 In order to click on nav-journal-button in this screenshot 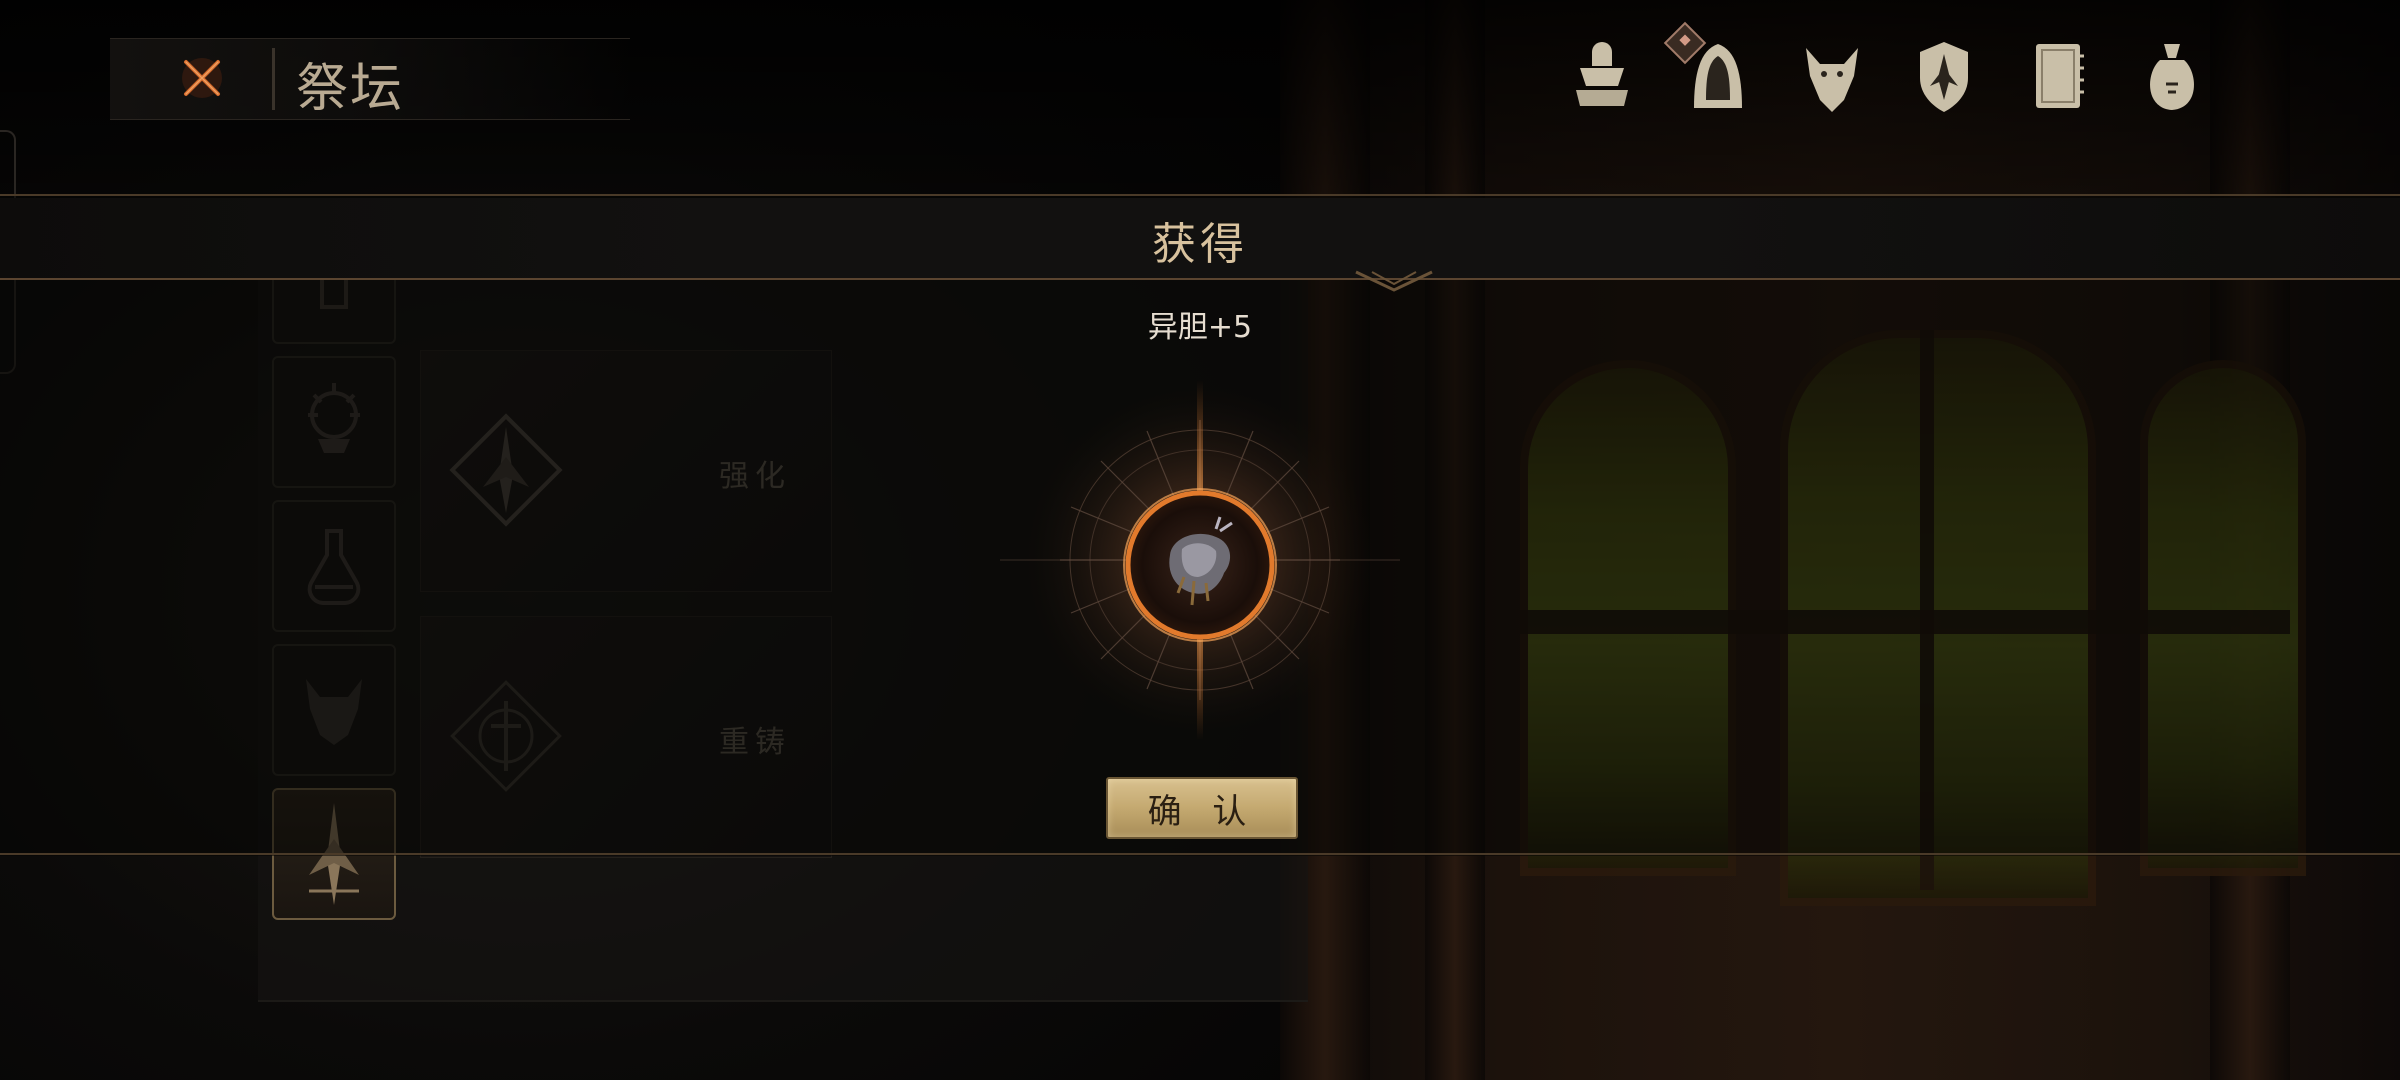, I will do `click(2058, 76)`.